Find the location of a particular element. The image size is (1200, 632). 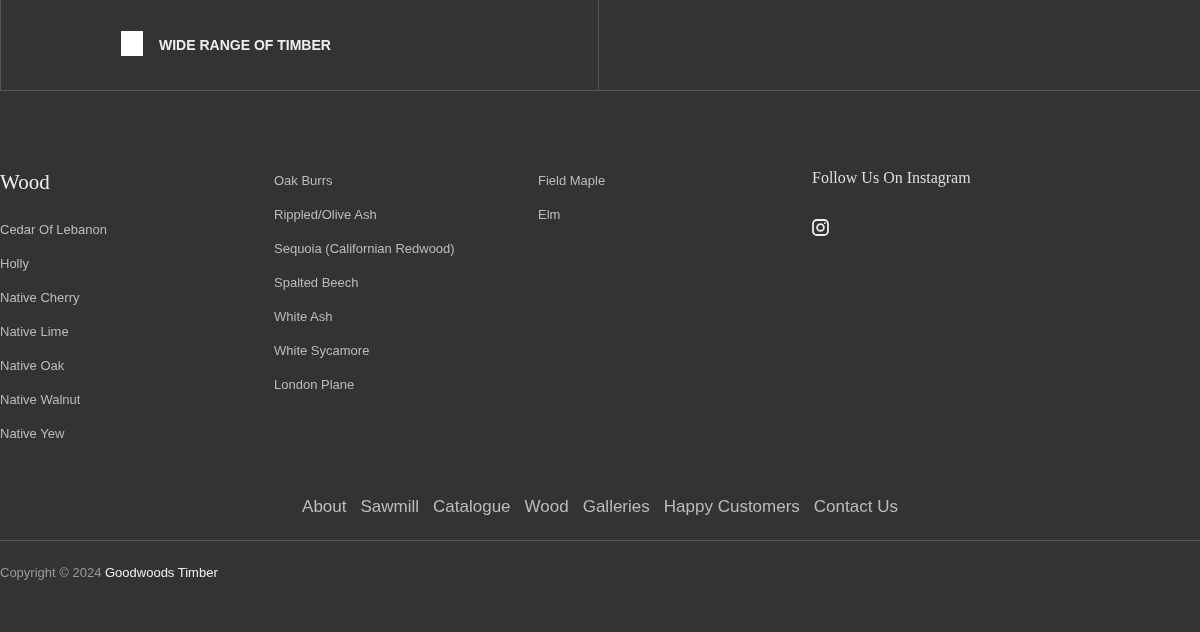

footer-link: Field Maple is located at coordinates (572, 181).